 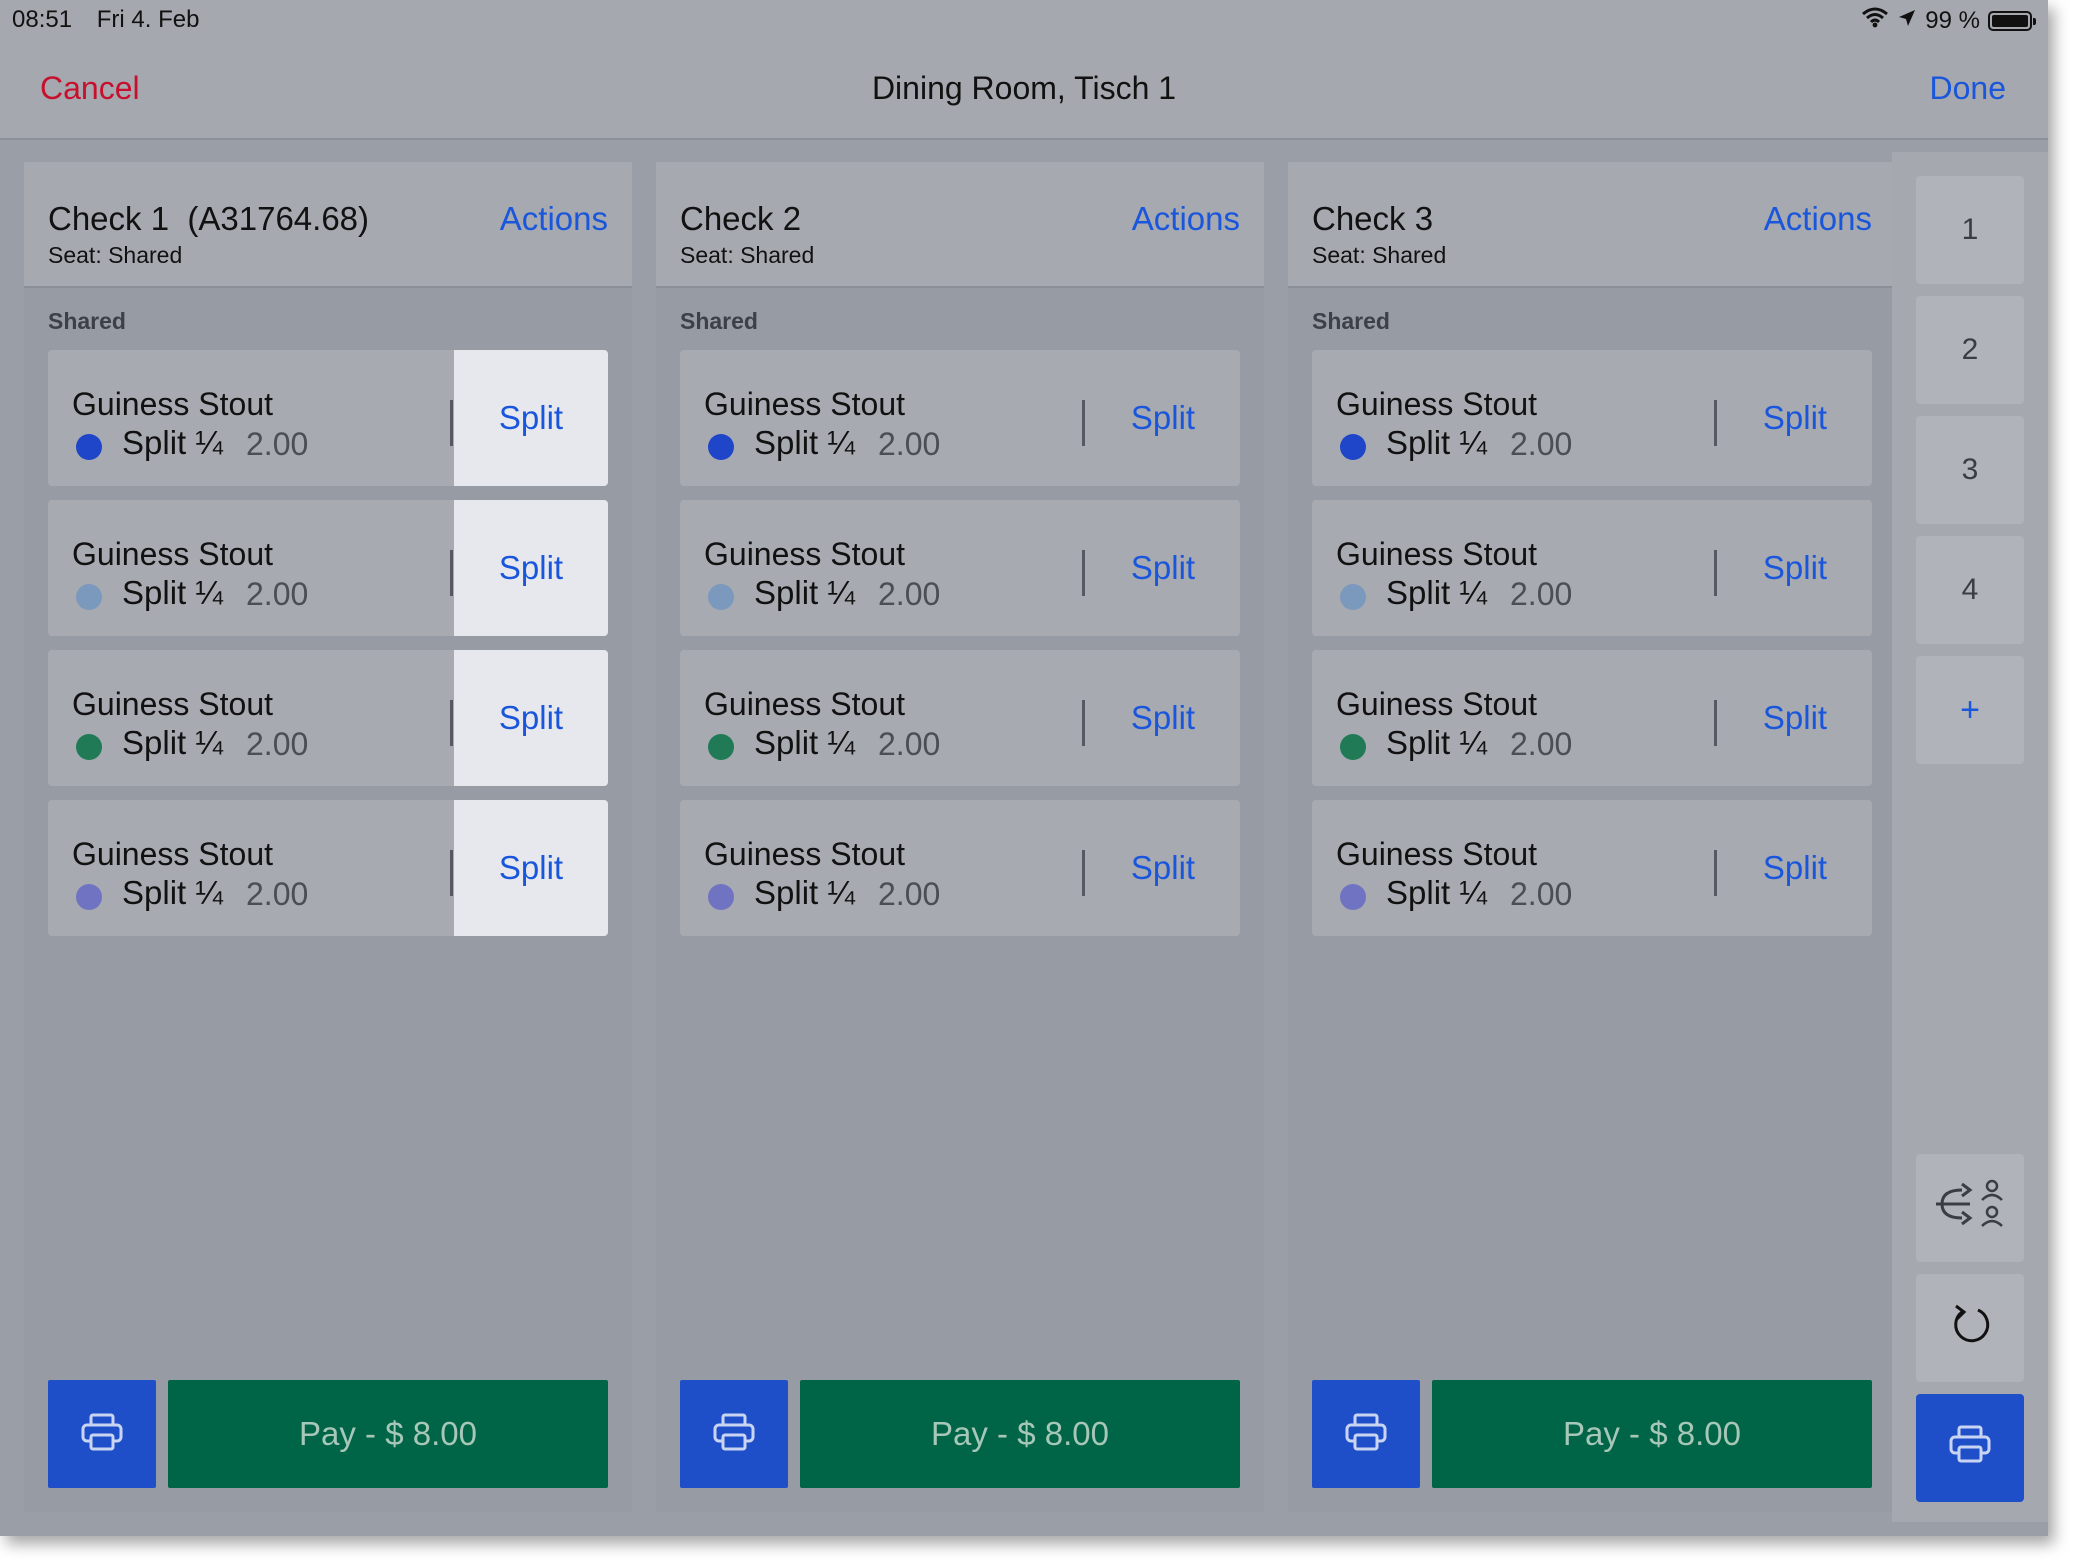 What do you see at coordinates (209, 218) in the screenshot?
I see `check-title: Check 1 (A31764.68)` at bounding box center [209, 218].